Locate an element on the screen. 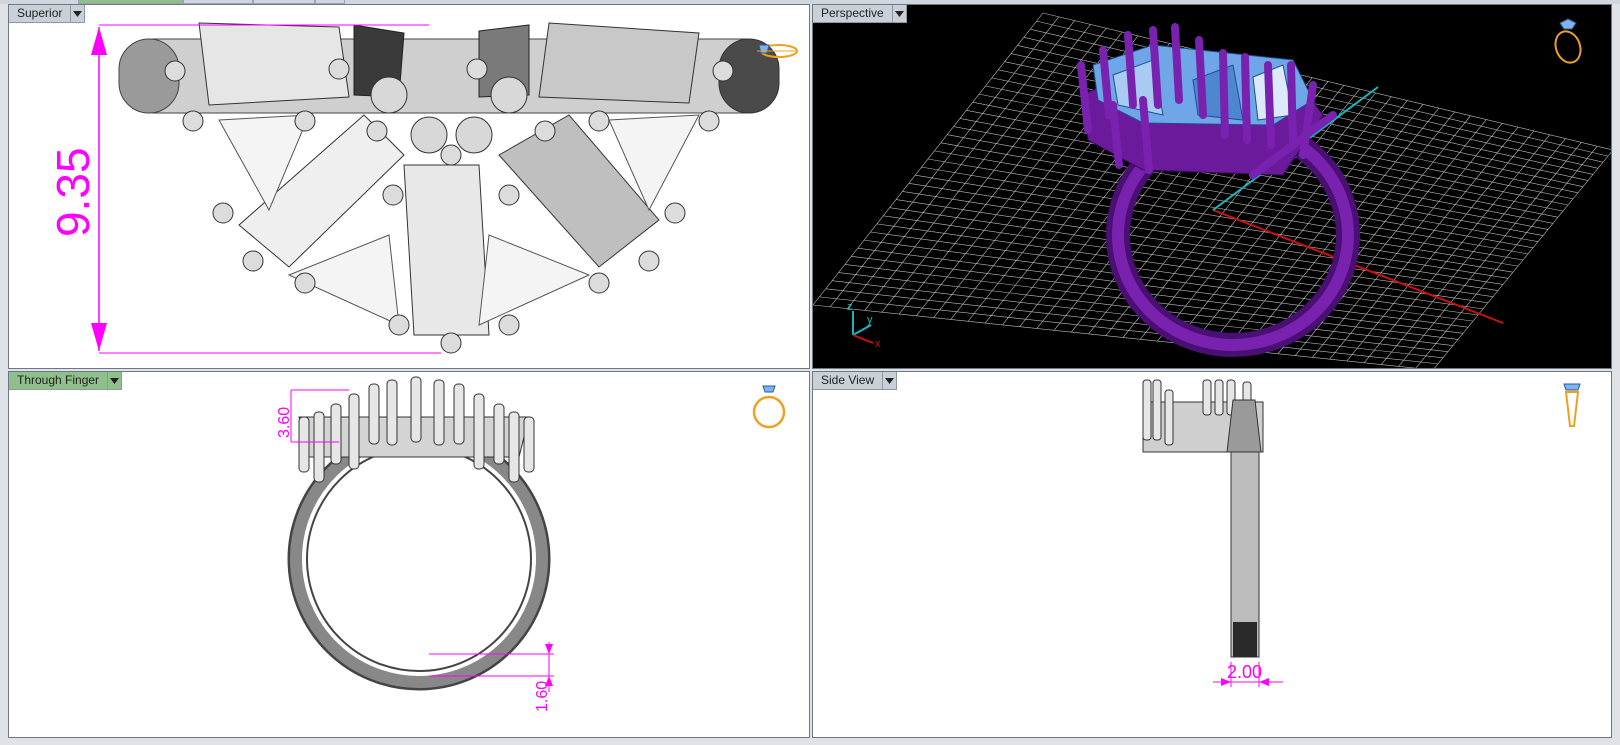  axis-gizmo: z y x is located at coordinates (864, 325).